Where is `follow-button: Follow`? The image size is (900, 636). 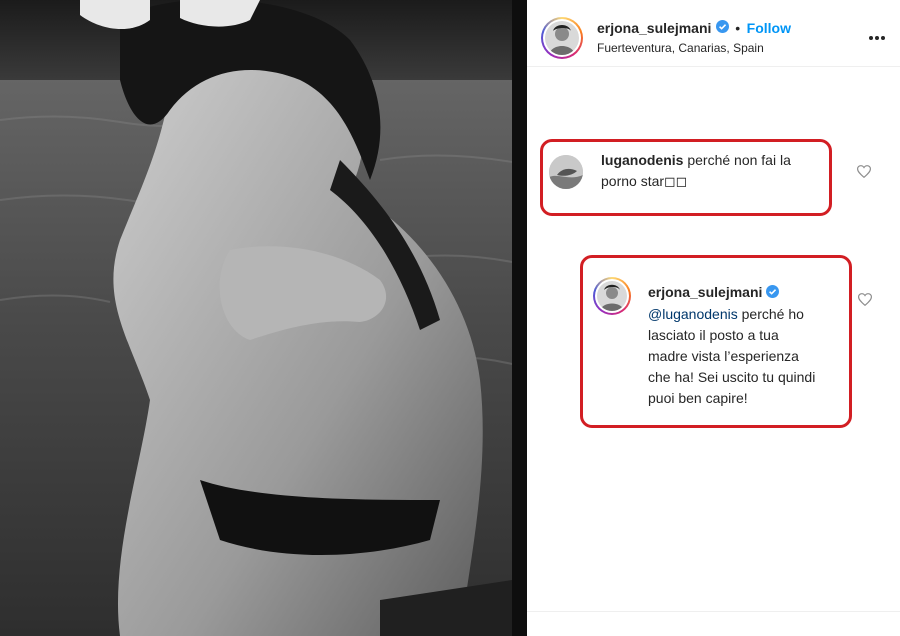
follow-button: Follow is located at coordinates (769, 28).